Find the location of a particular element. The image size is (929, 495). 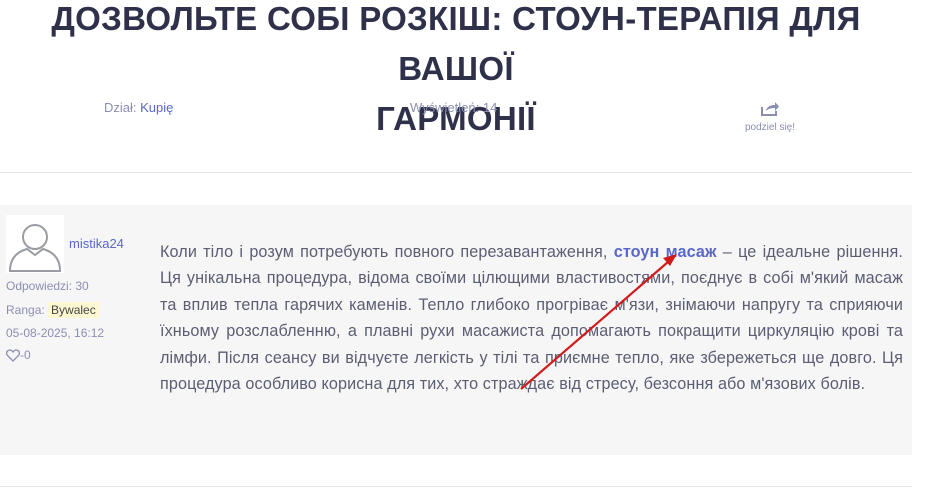

rank-badge: Bywalec is located at coordinates (73, 310).